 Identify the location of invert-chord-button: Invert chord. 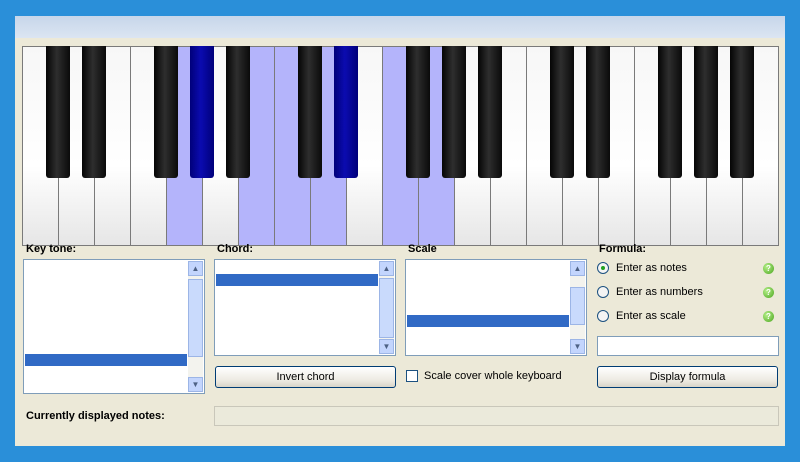
(305, 377).